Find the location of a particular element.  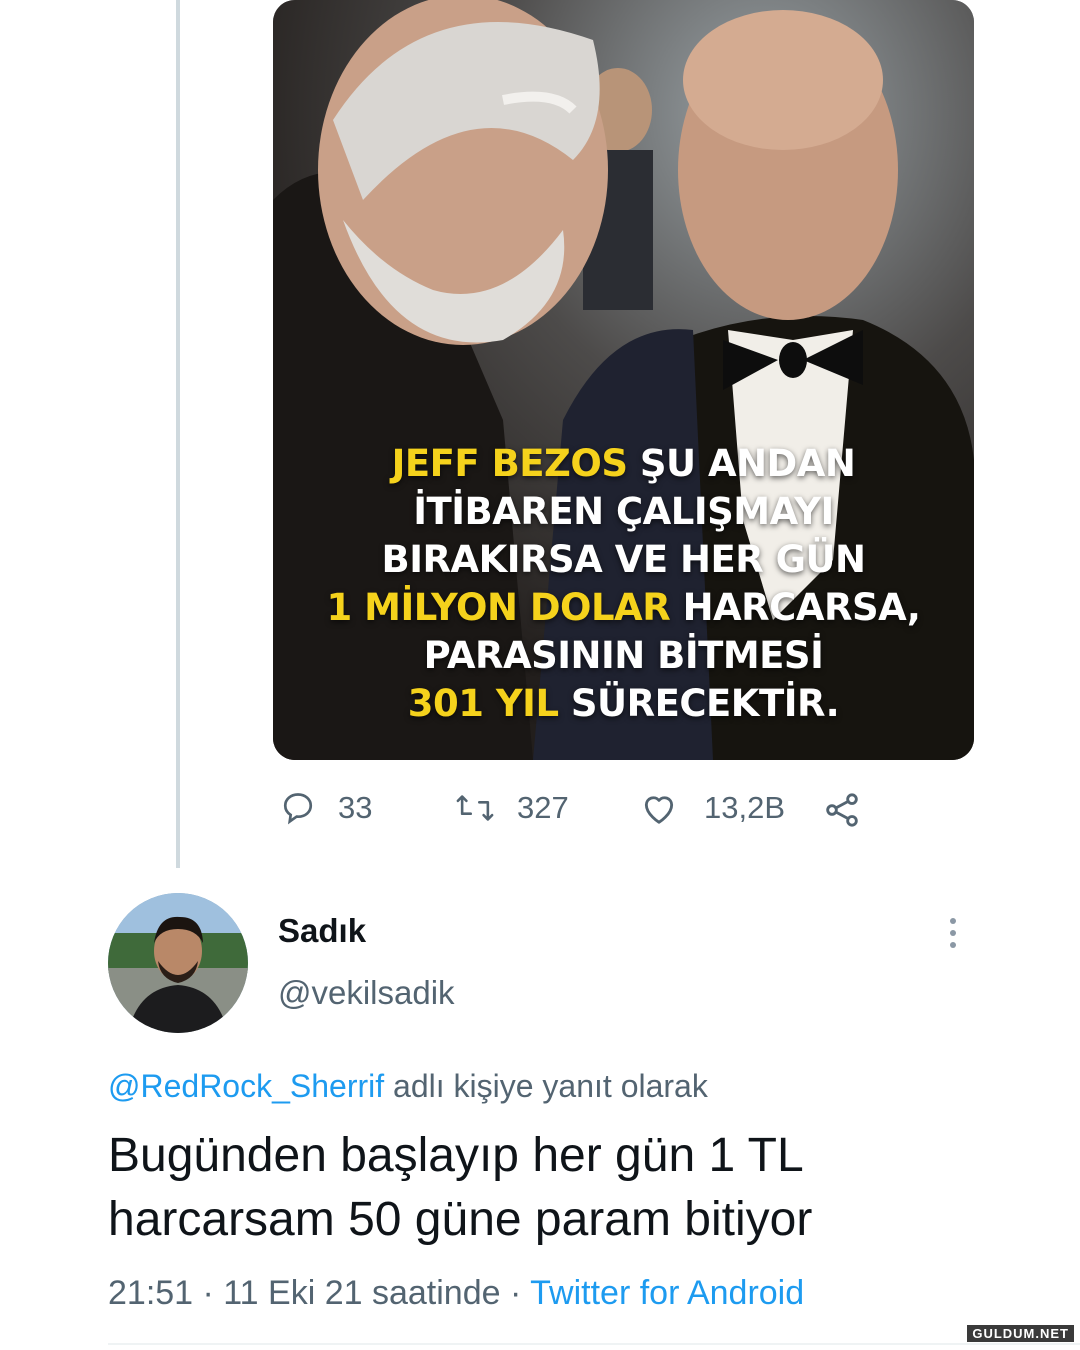

like-icon is located at coordinates (659, 810).